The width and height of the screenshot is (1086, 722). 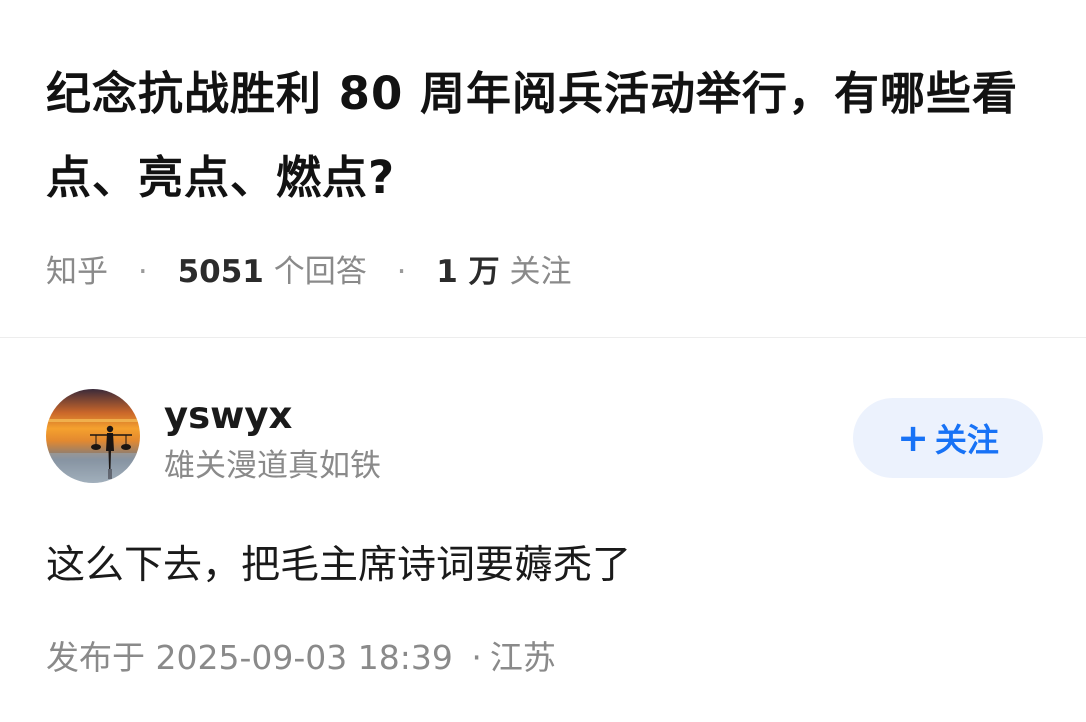 I want to click on sunset-fisherman-avatar-icon, so click(x=93, y=436).